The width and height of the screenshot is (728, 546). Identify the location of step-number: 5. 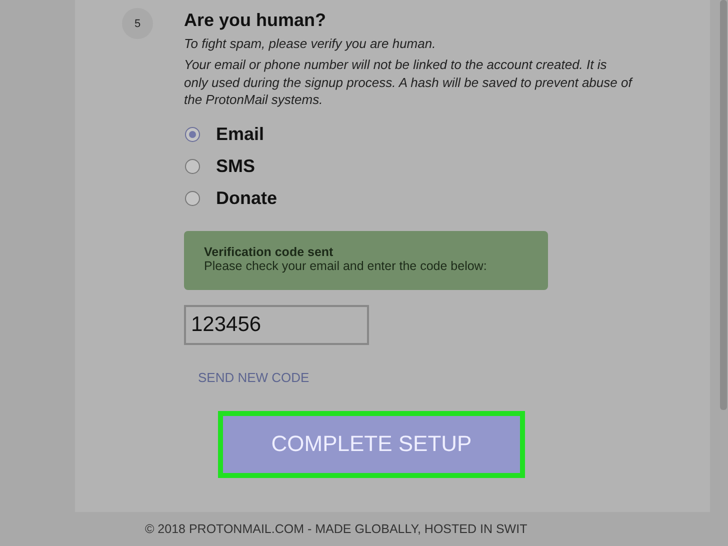
(137, 23).